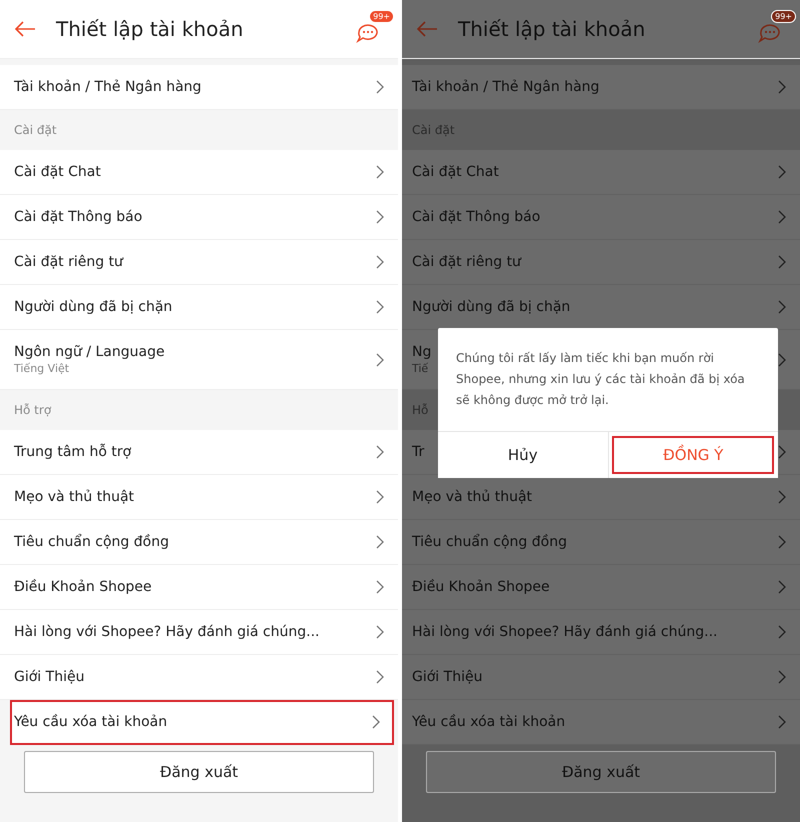 Image resolution: width=800 pixels, height=822 pixels. I want to click on section-header: Cài đặt, so click(35, 130).